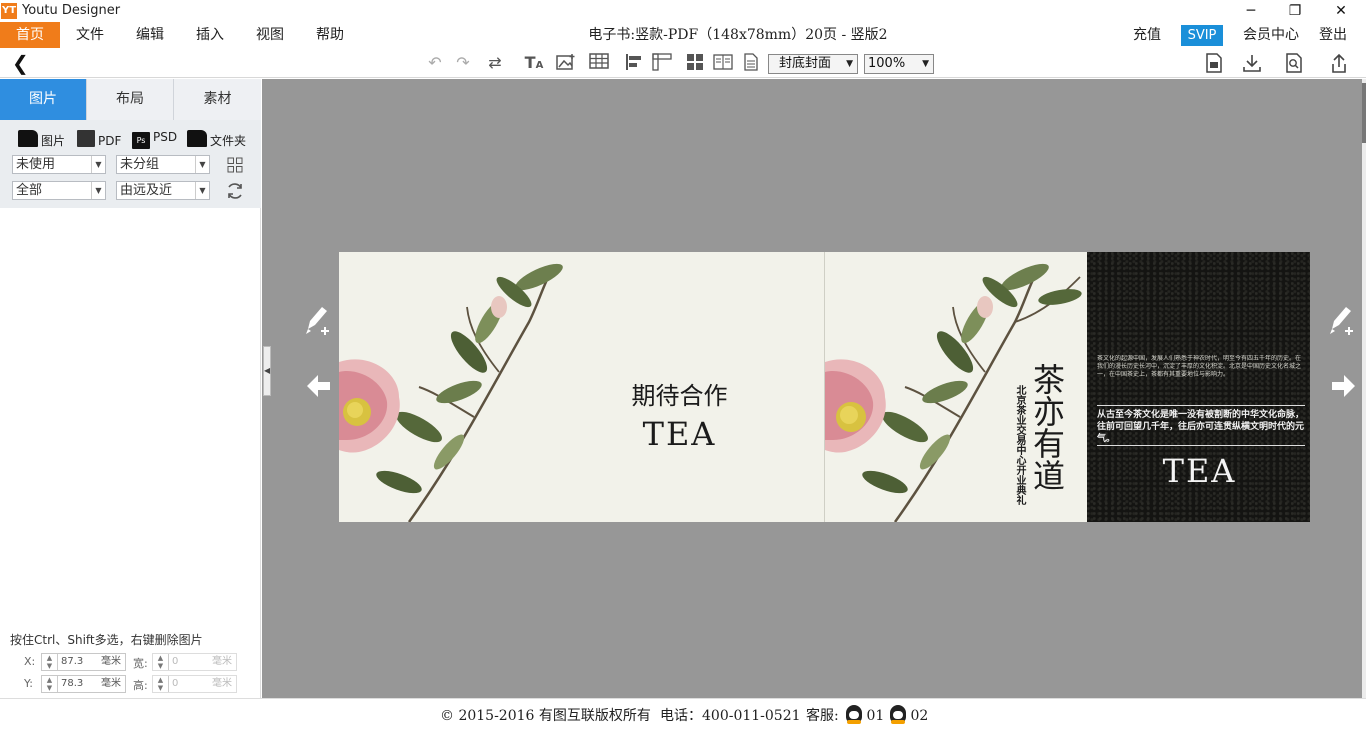 The image size is (1366, 729). I want to click on text-icon: TA, so click(534, 63).